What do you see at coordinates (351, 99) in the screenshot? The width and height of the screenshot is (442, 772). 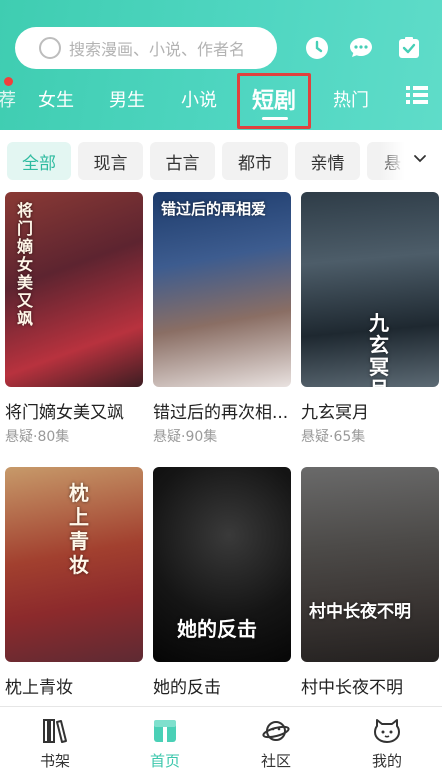 I see `tab-popular: 热门` at bounding box center [351, 99].